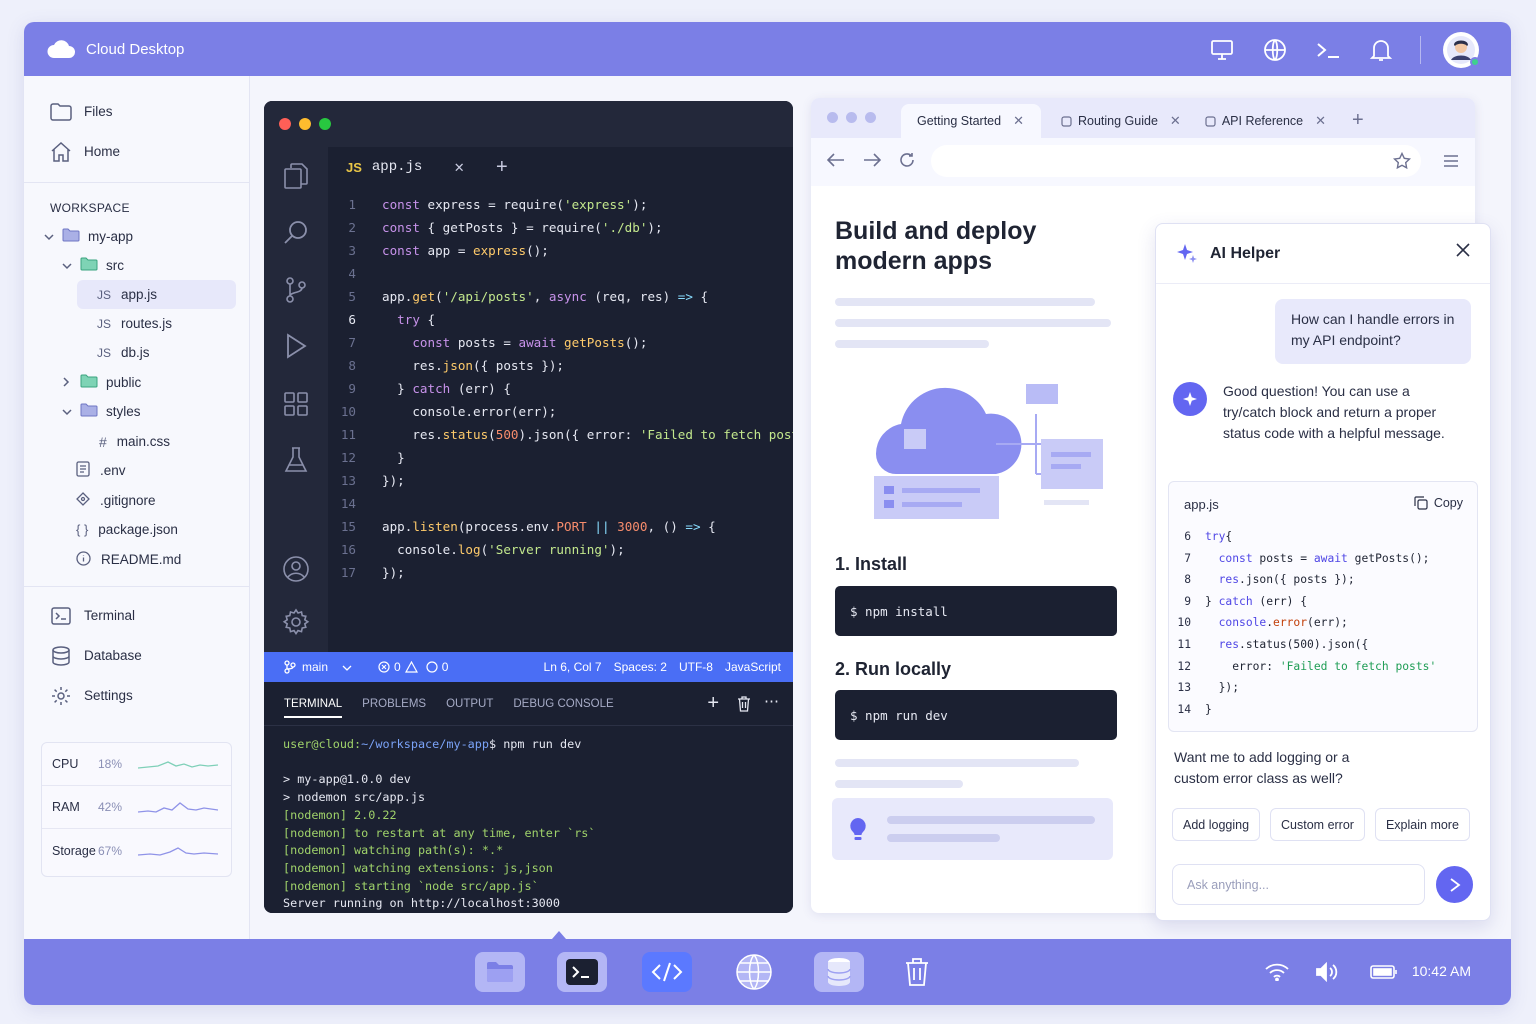 This screenshot has width=1536, height=1024. I want to click on code-line: 10 console.error(err);, so click(560, 411).